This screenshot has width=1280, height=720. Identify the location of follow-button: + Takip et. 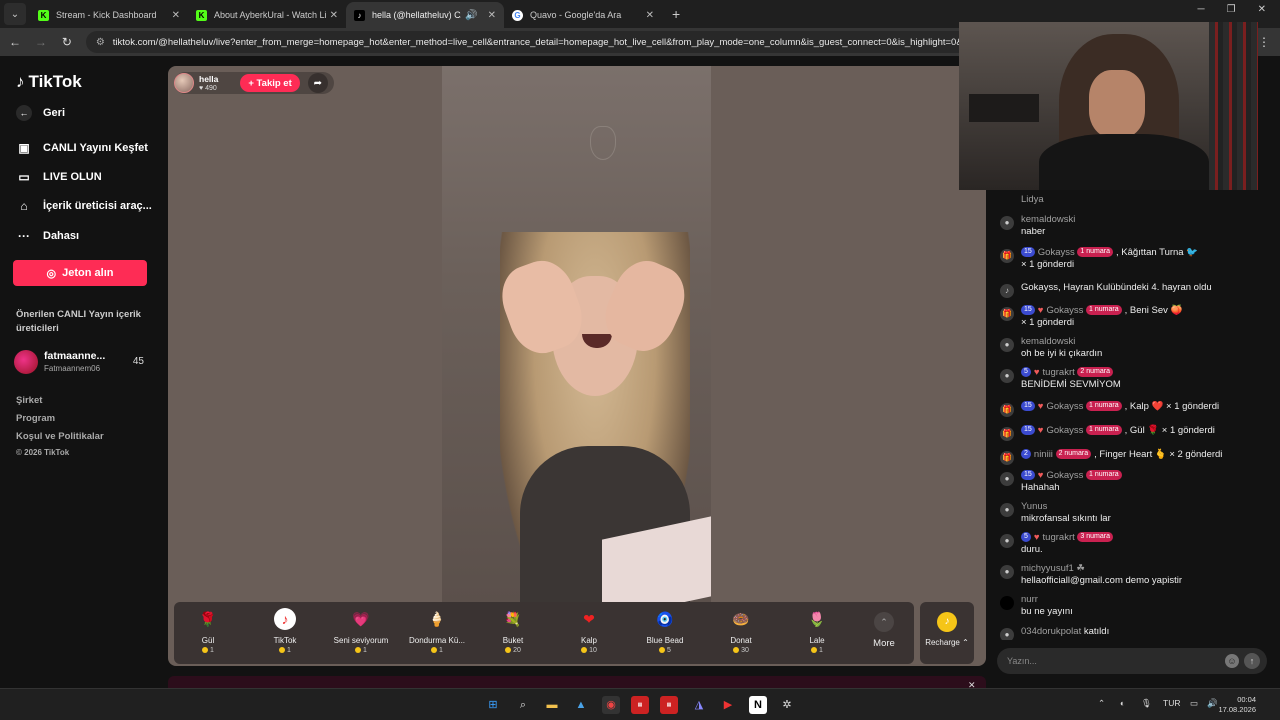
(270, 83).